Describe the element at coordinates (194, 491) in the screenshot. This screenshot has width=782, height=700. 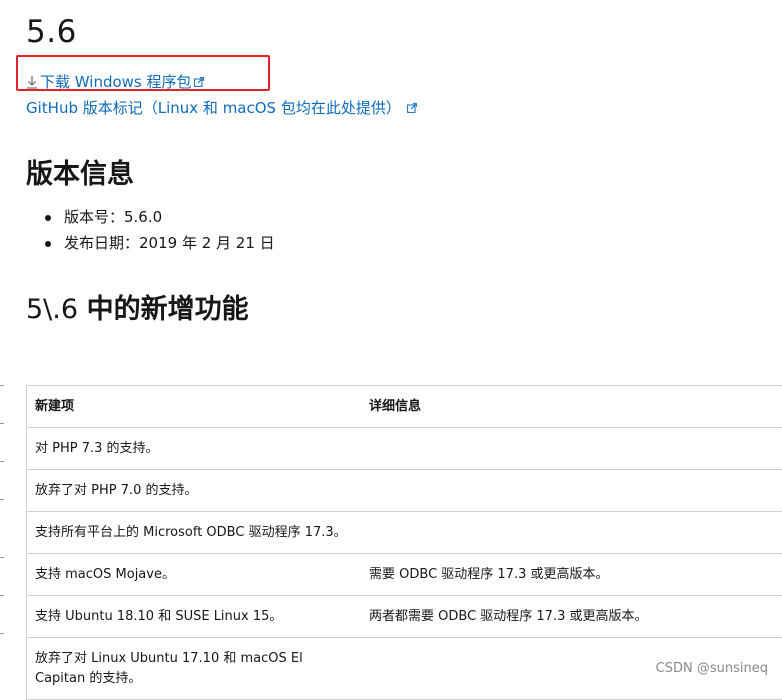
I see `table-cell: 放弃了对 PHP 7.0 的支持。` at that location.